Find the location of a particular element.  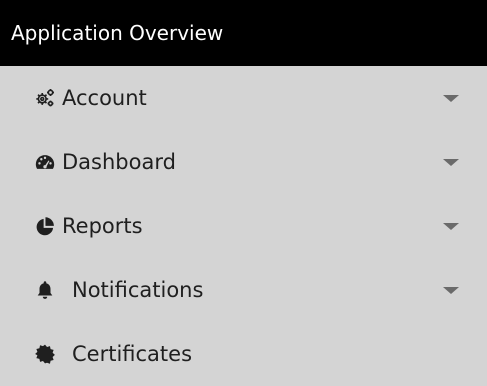

tachometer-icon is located at coordinates (45, 162).